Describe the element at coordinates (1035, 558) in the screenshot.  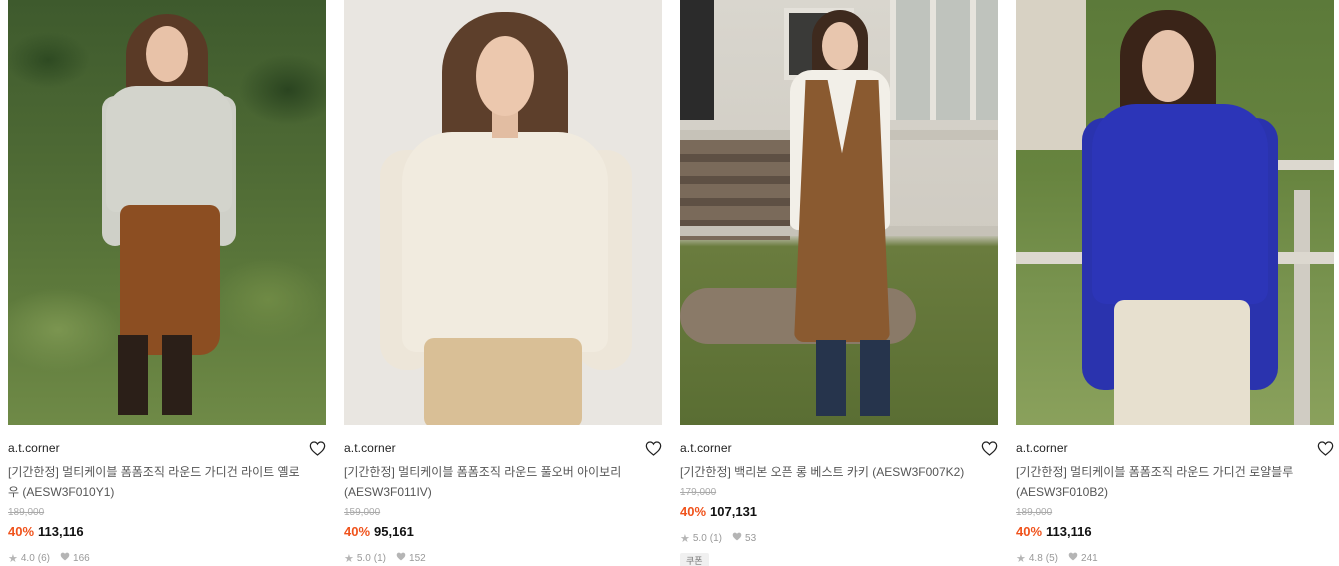
I see `rating-value: 4.8` at that location.